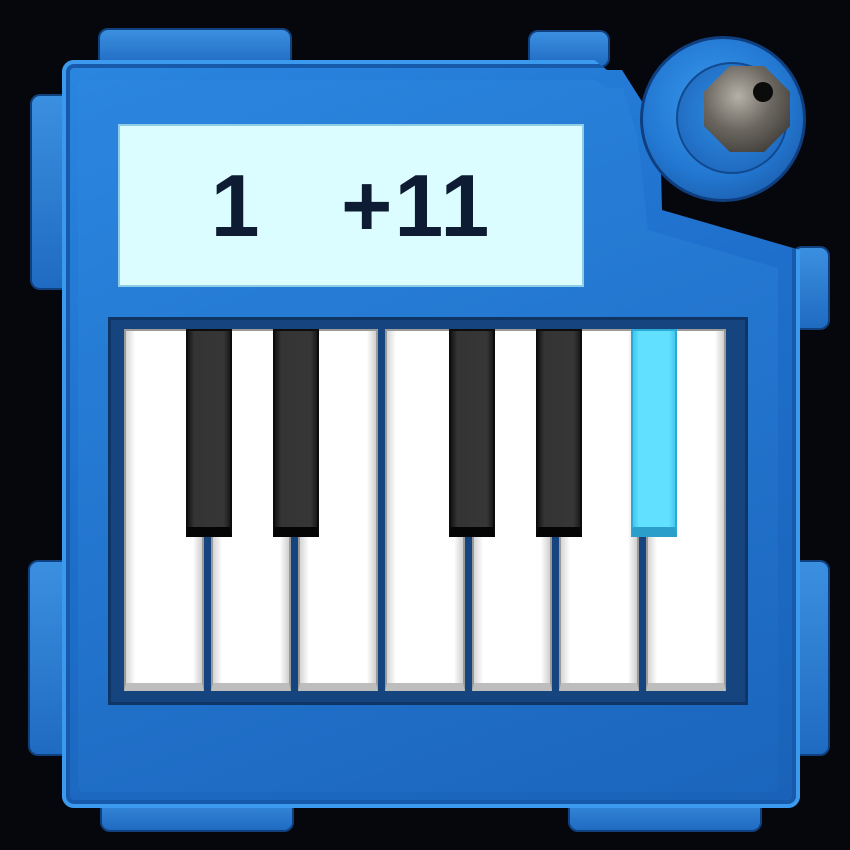  What do you see at coordinates (296, 433) in the screenshot?
I see `black-key-d-sharp` at bounding box center [296, 433].